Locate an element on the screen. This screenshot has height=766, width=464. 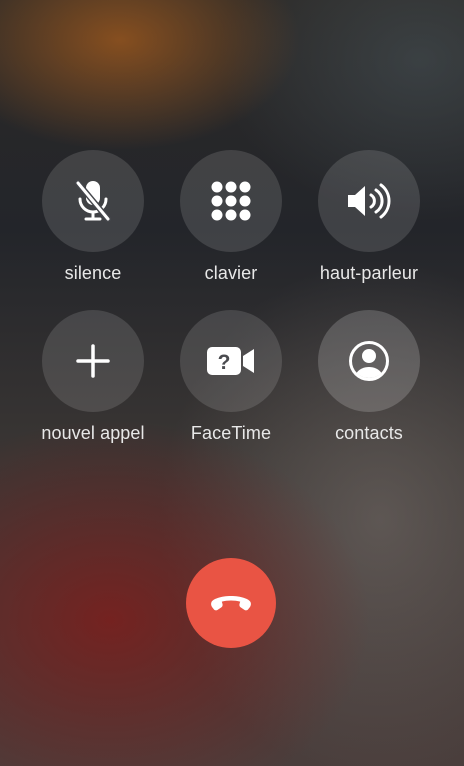
facetime-question-icon: ? is located at coordinates (231, 361).